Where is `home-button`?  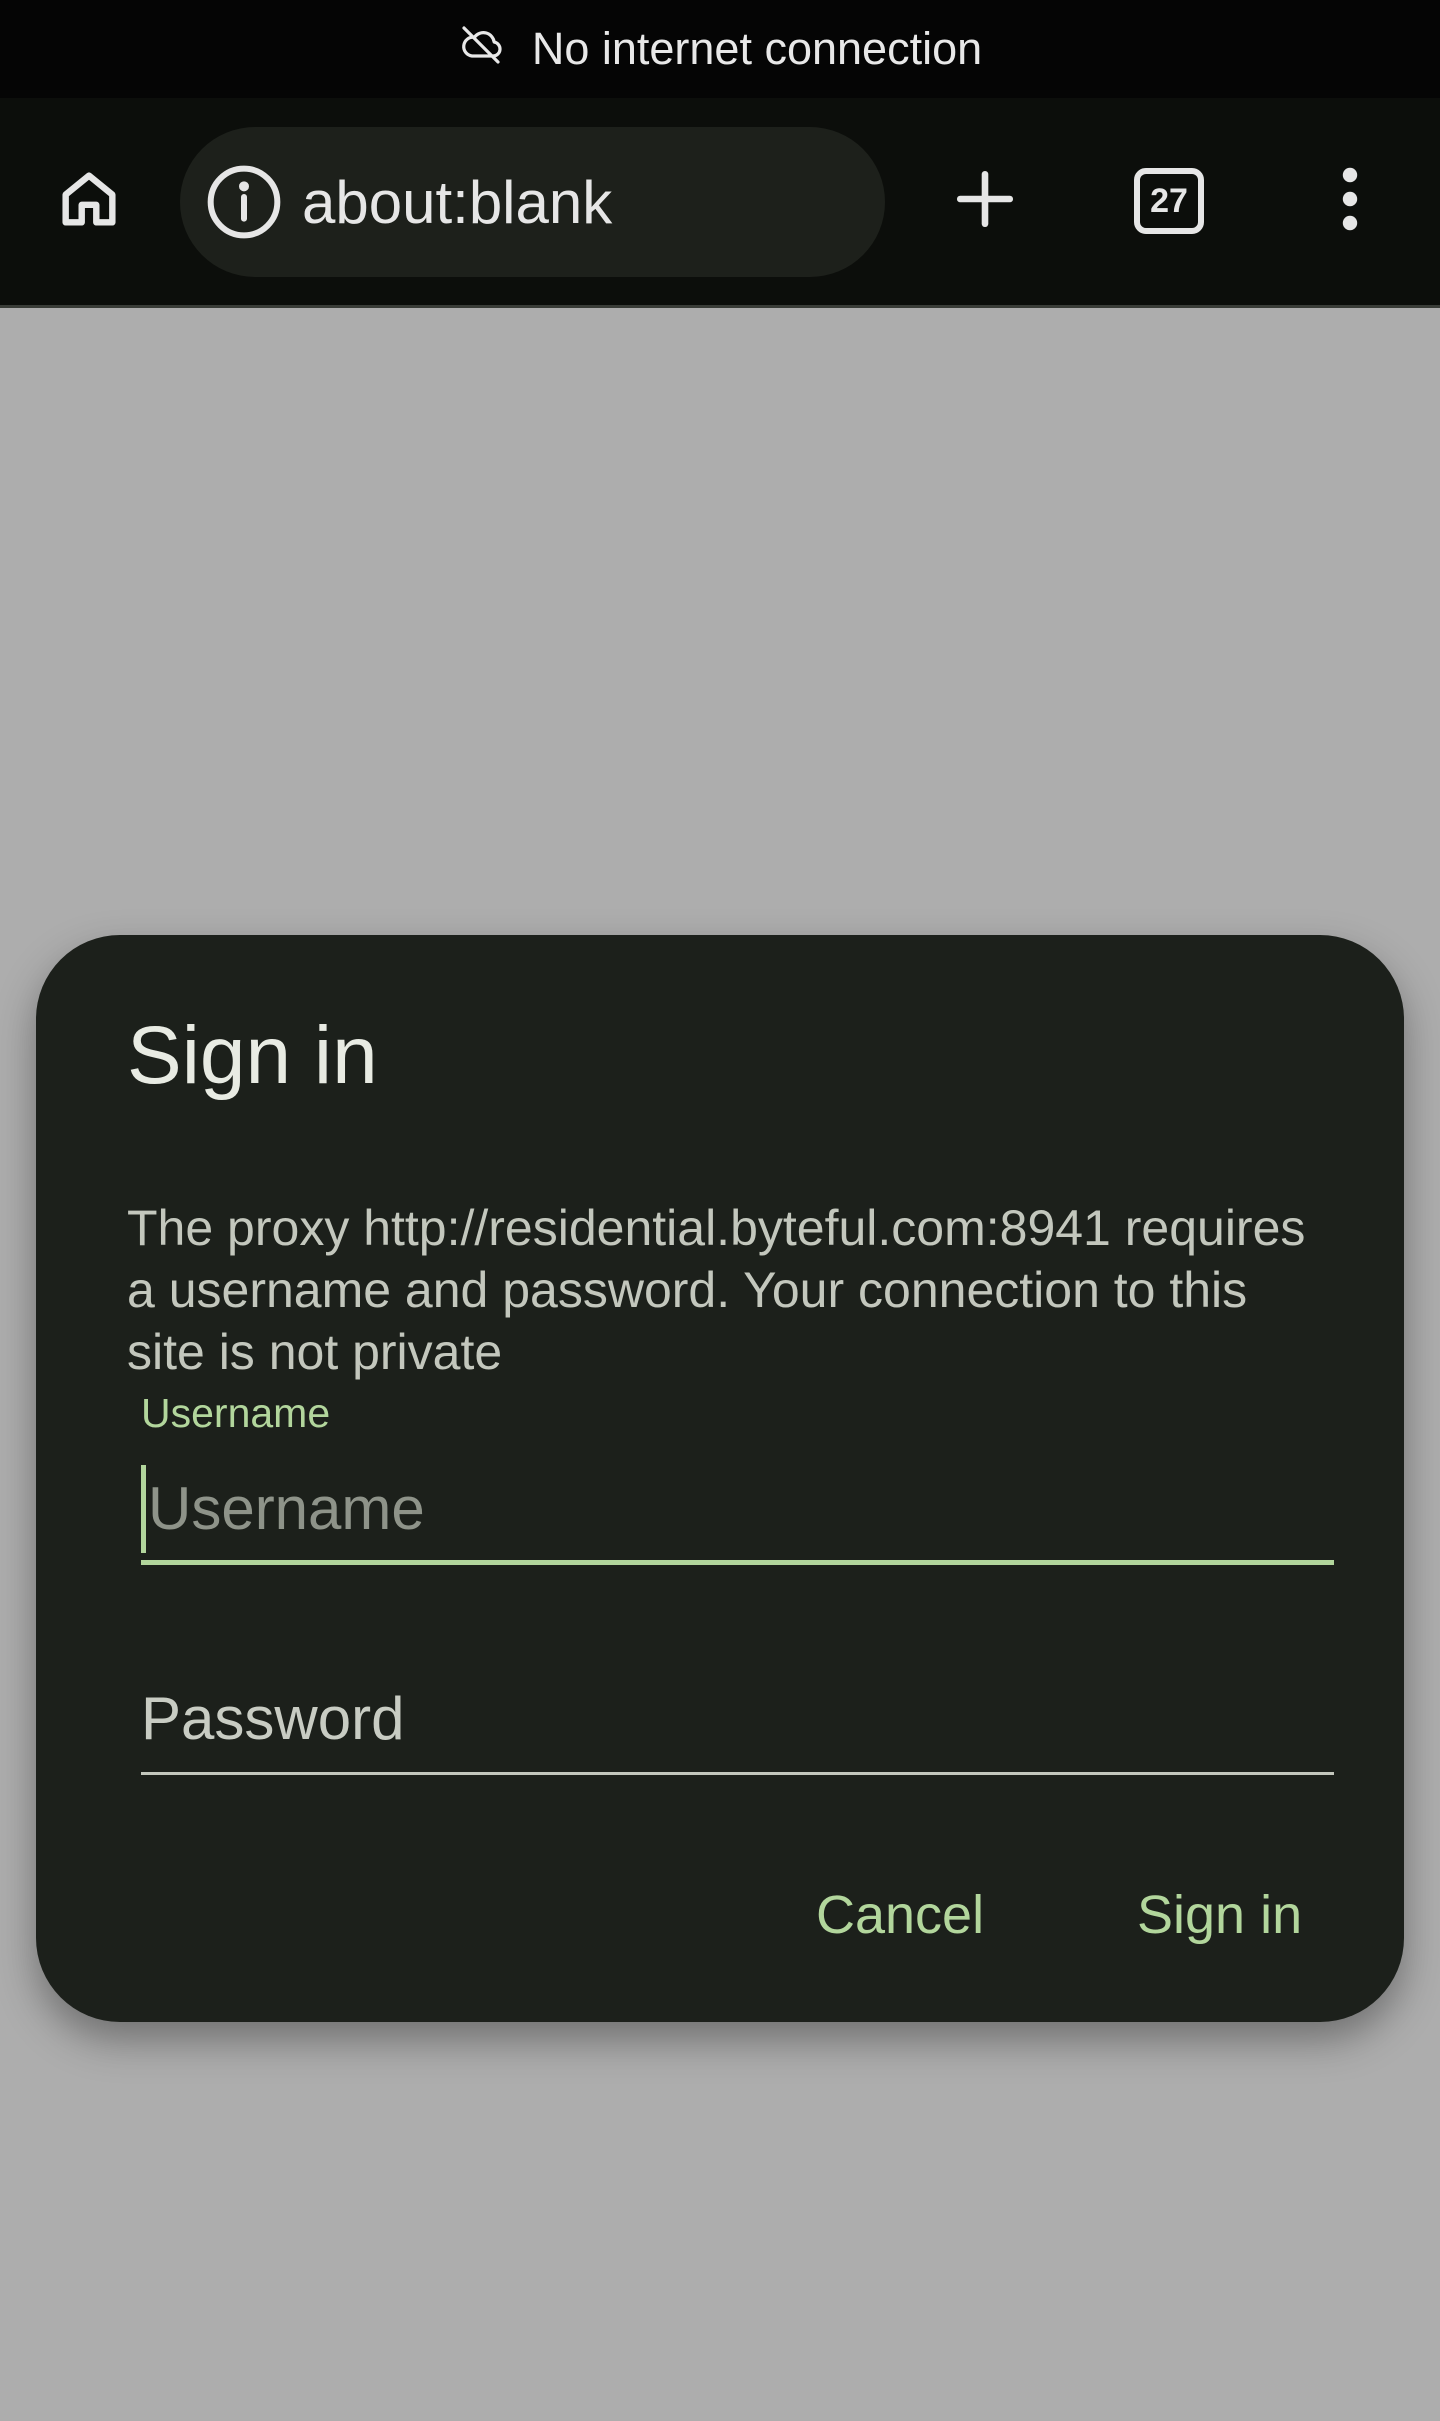
home-button is located at coordinates (89, 201).